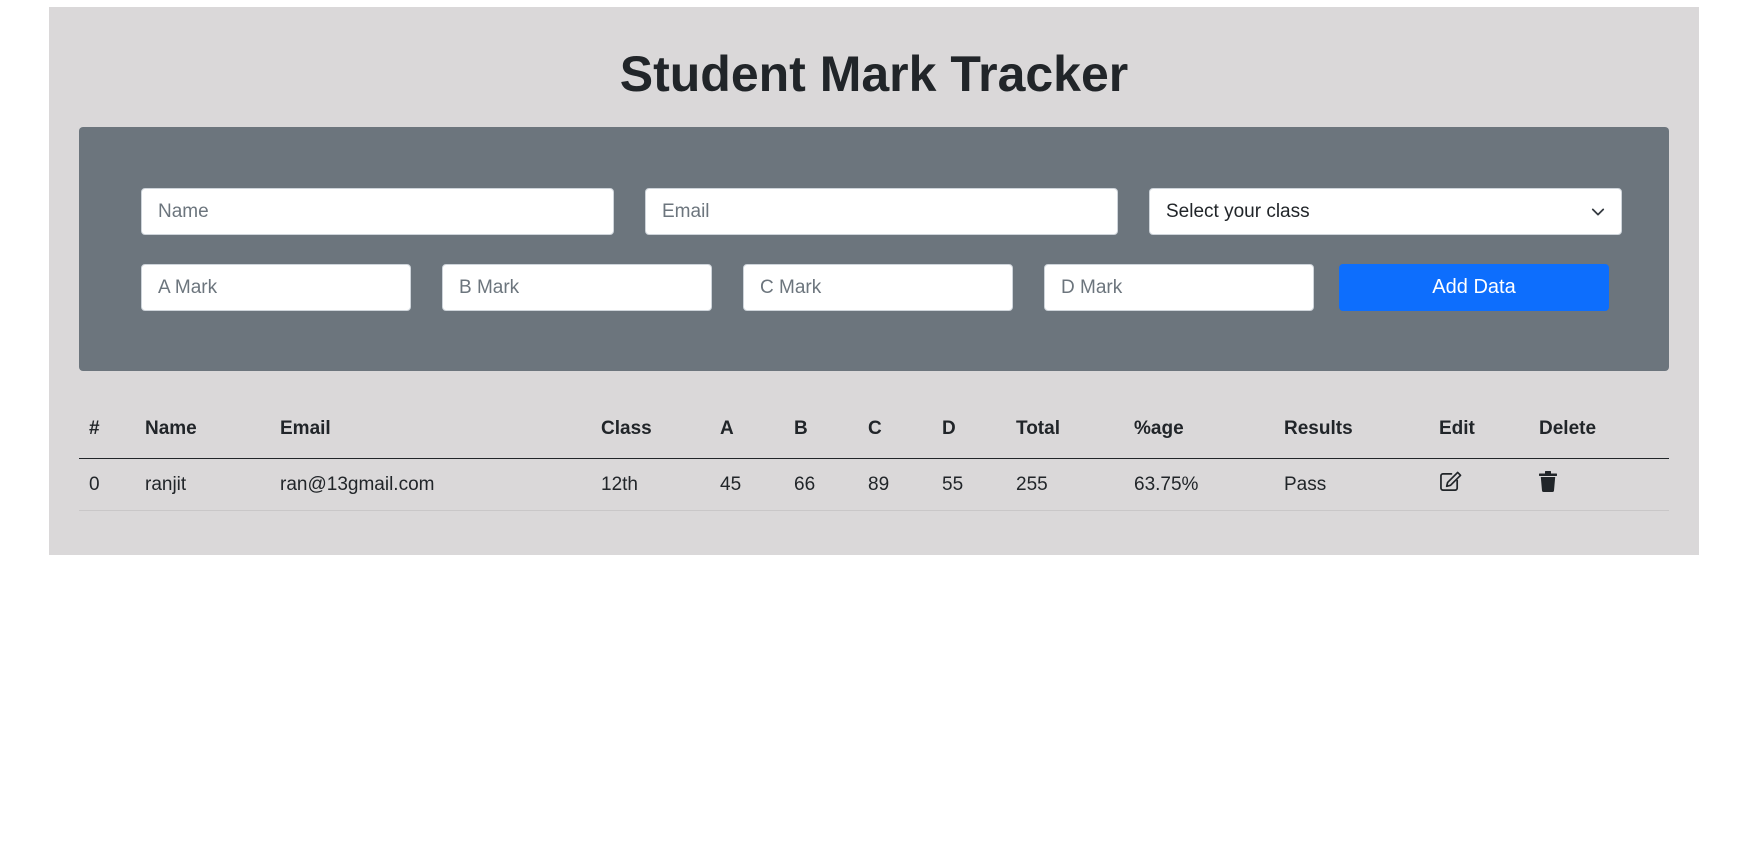 This screenshot has height=843, width=1746. I want to click on column-header-total: Total, so click(1065, 429).